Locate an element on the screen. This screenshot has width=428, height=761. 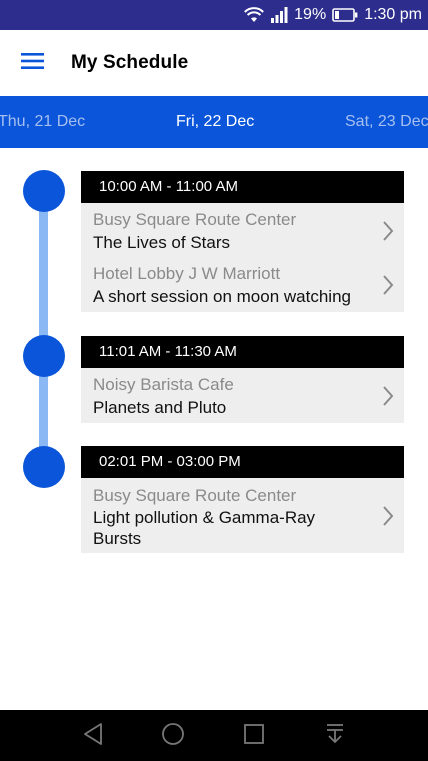
time-slot-header: 02:01 PM - 03:00 PM is located at coordinates (242, 462).